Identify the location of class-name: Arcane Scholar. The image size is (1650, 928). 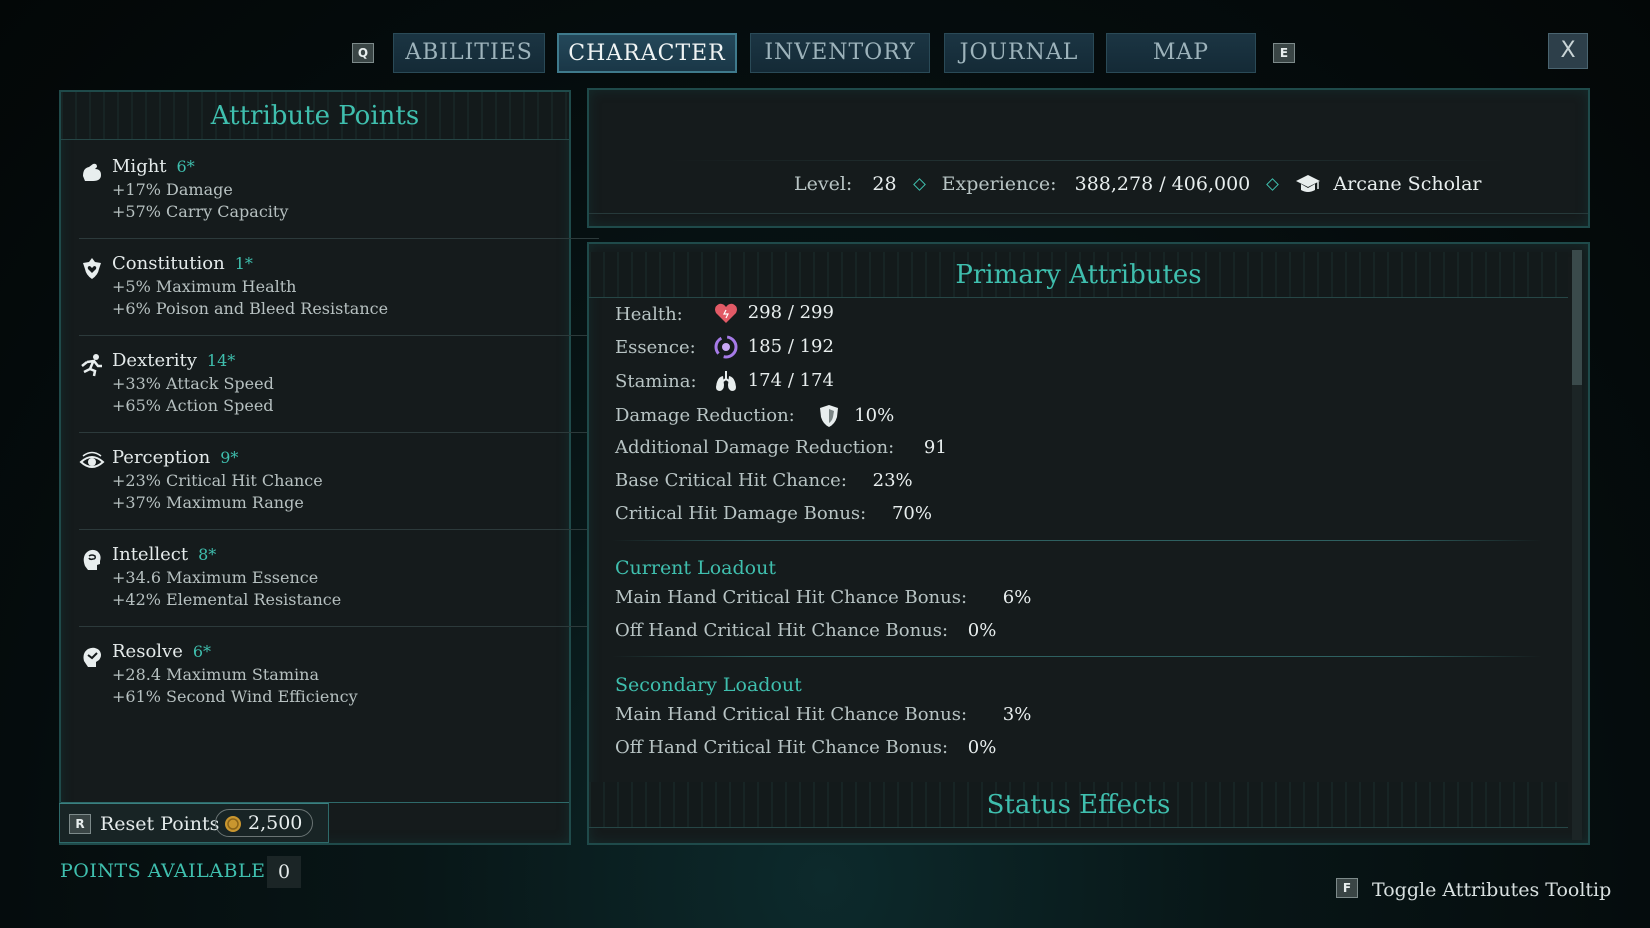
(1407, 184).